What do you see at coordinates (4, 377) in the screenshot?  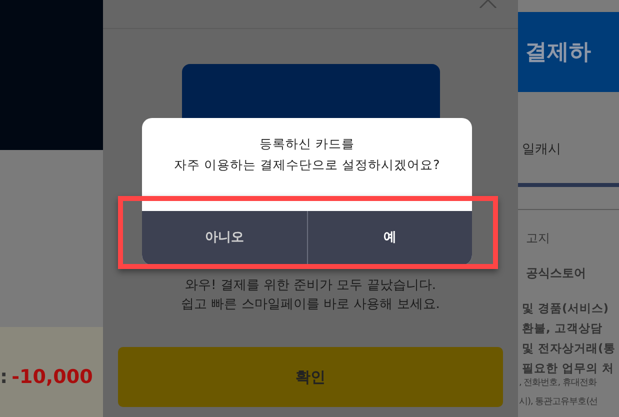 I see `amount-label: :` at bounding box center [4, 377].